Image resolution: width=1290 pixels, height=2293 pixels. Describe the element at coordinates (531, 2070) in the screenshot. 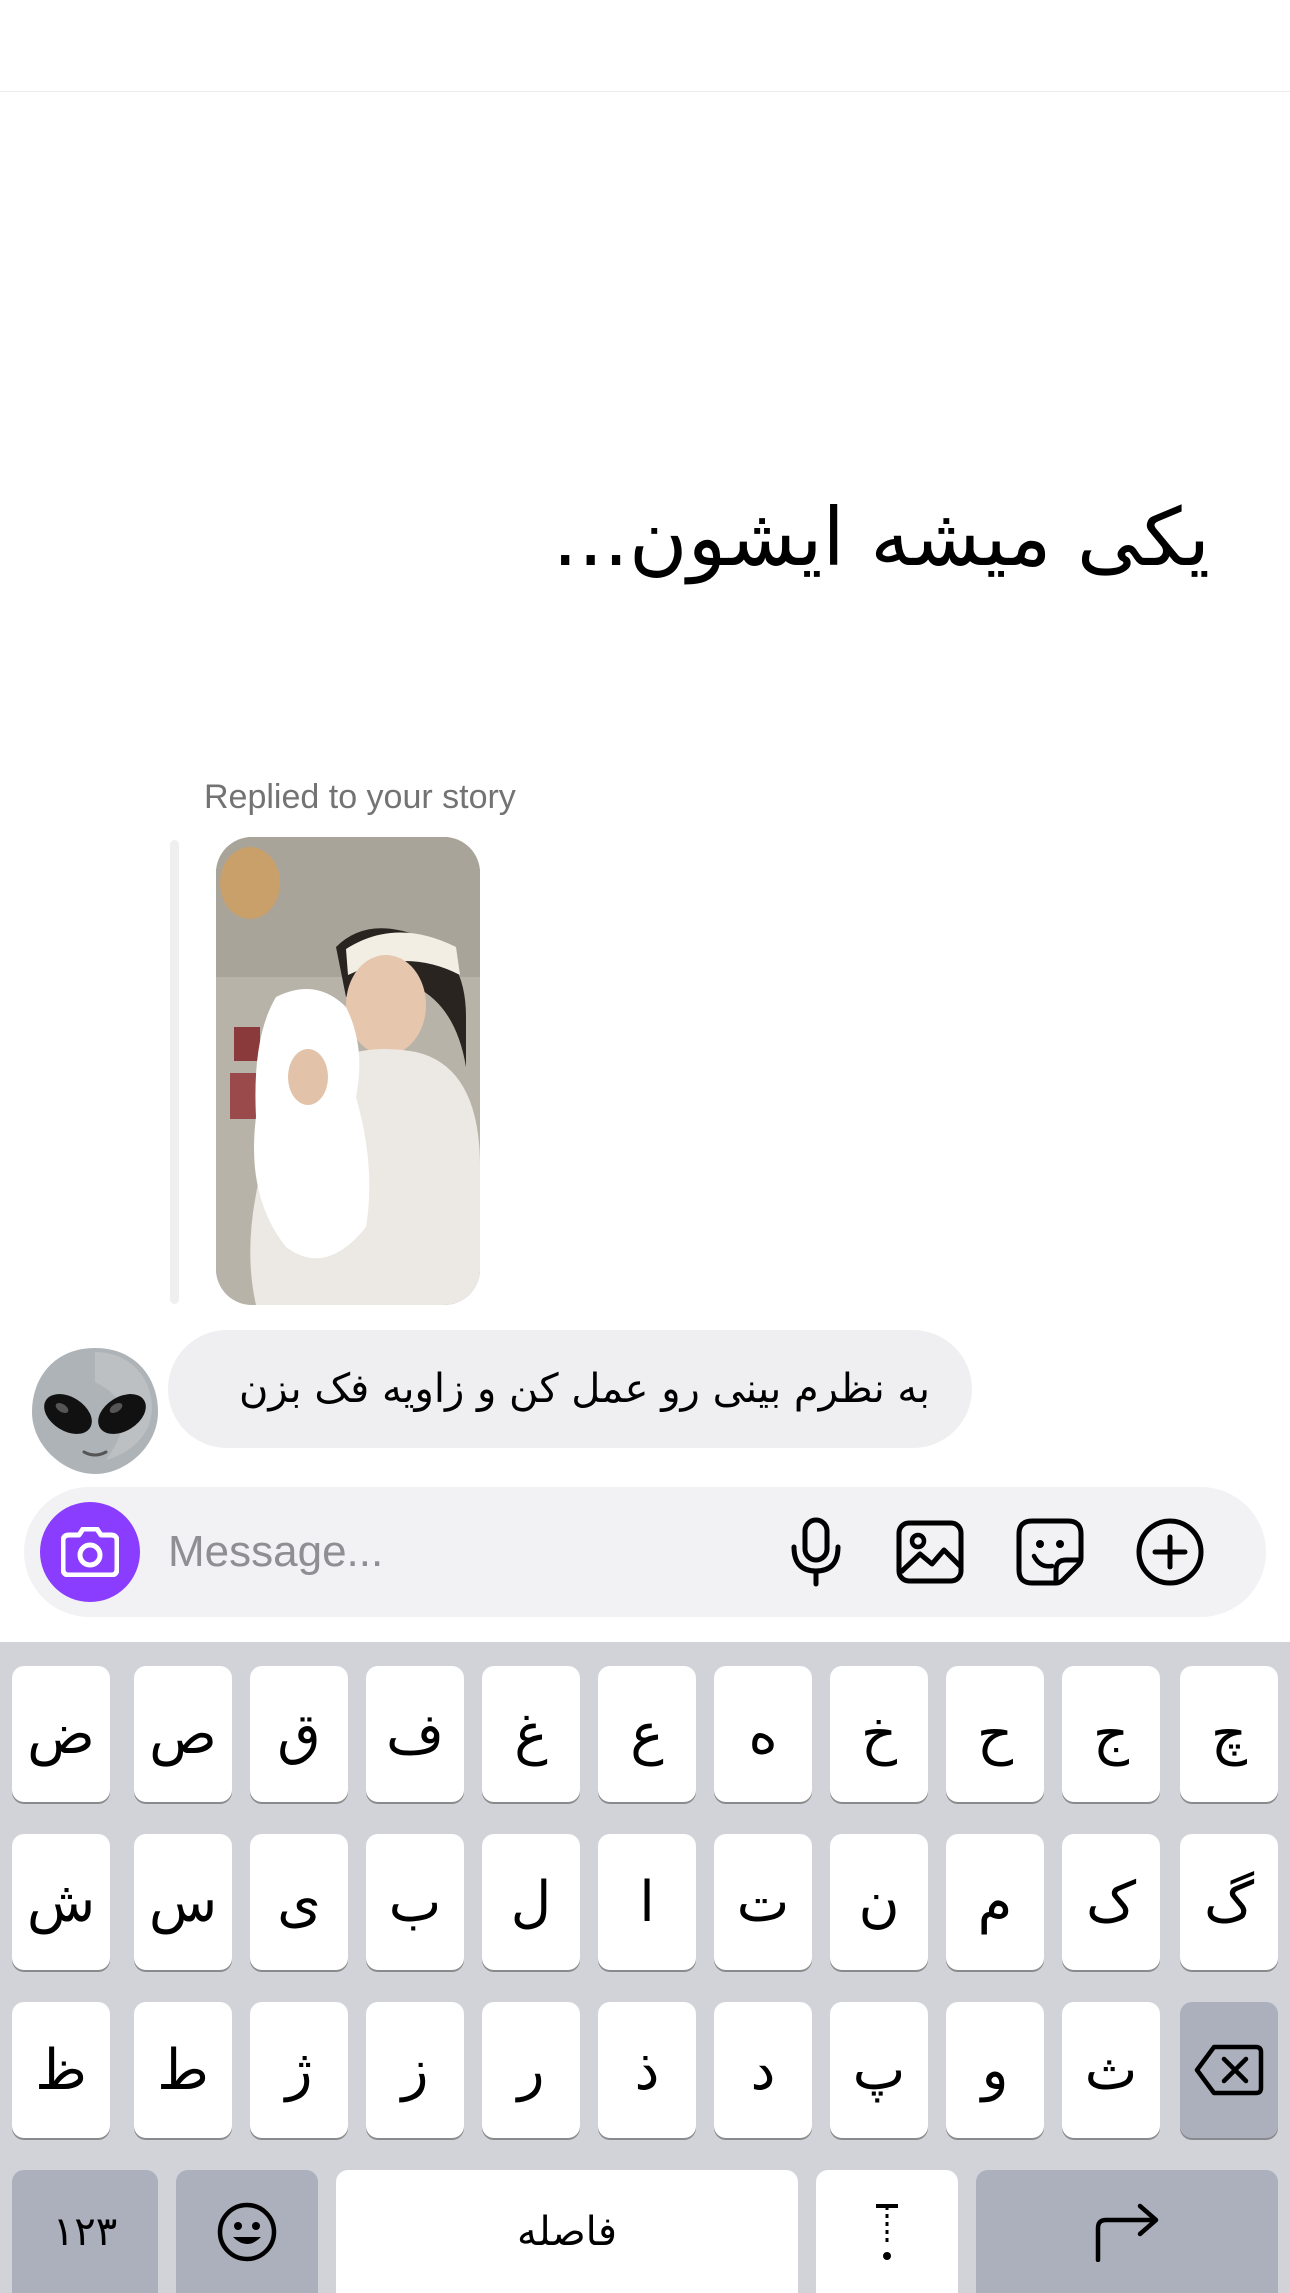

I see `key: ر` at that location.